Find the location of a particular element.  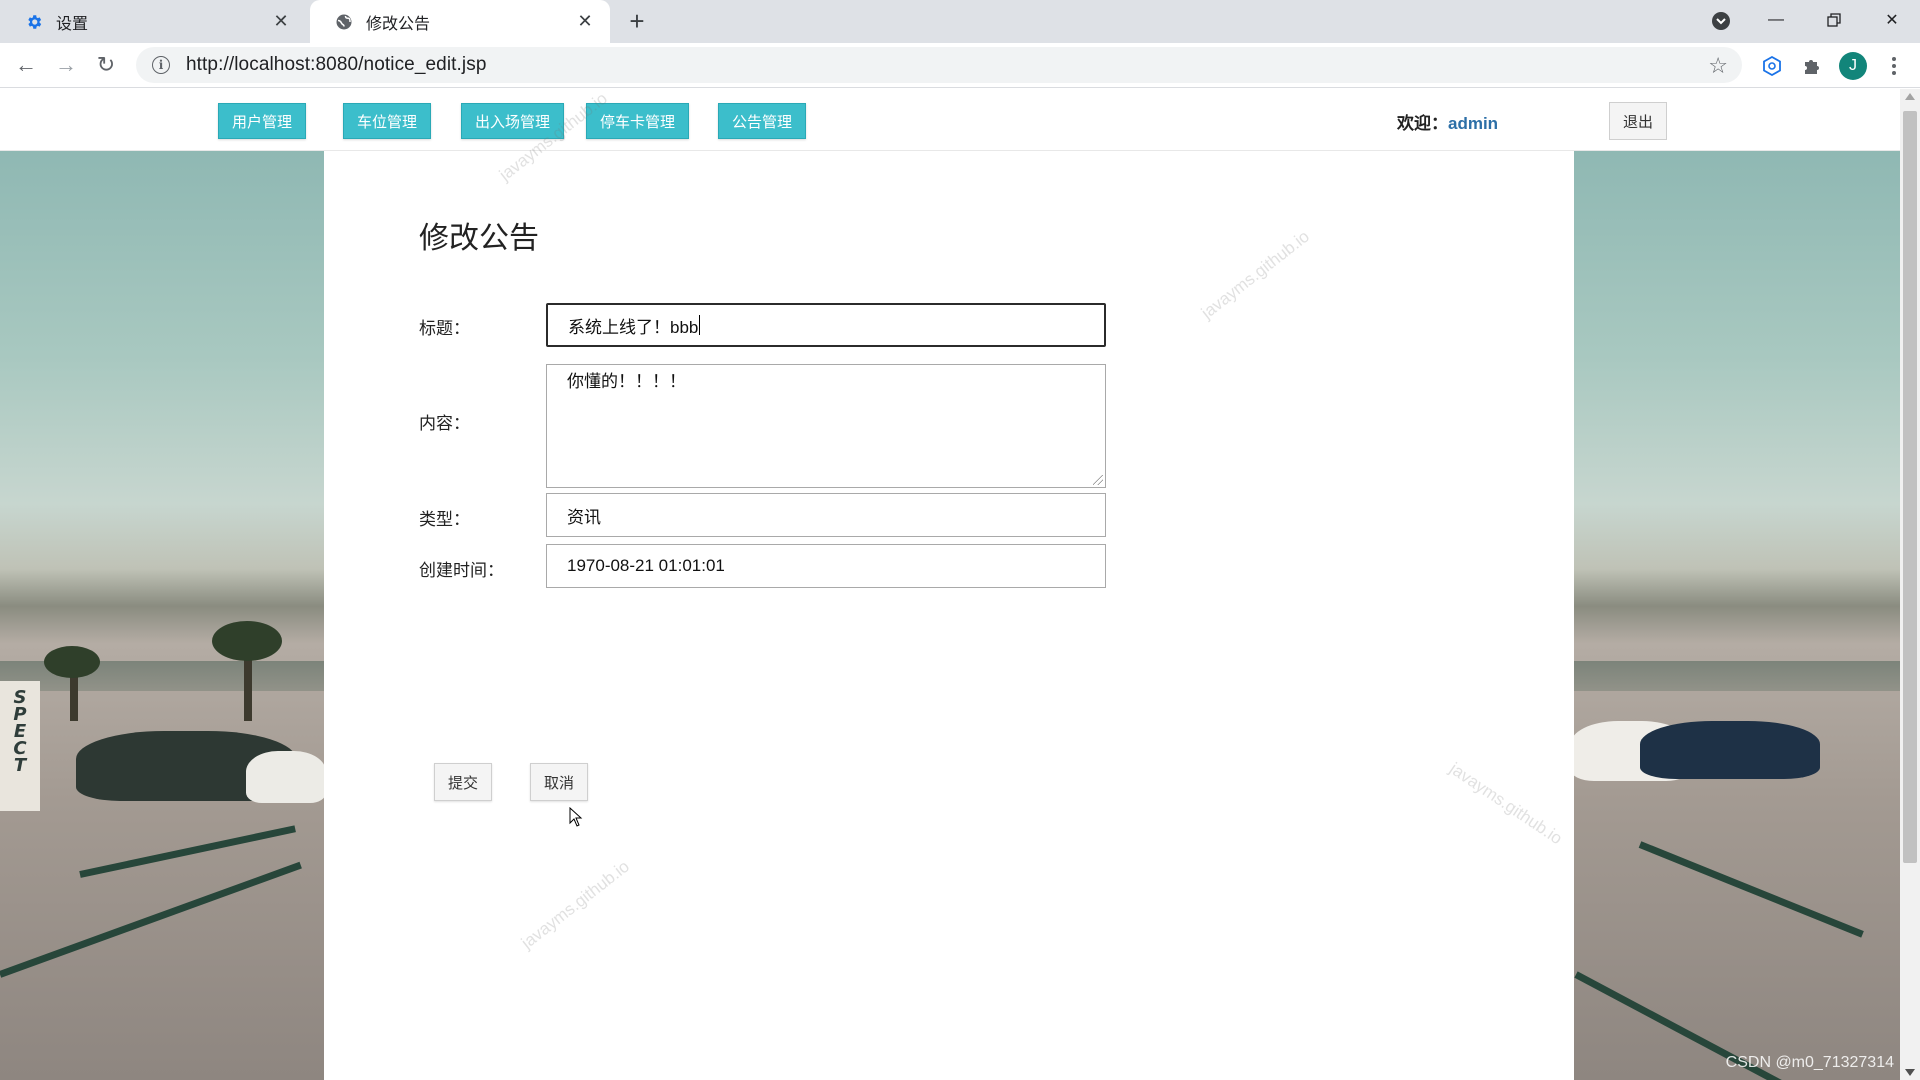

type-input: 资讯 is located at coordinates (826, 515).